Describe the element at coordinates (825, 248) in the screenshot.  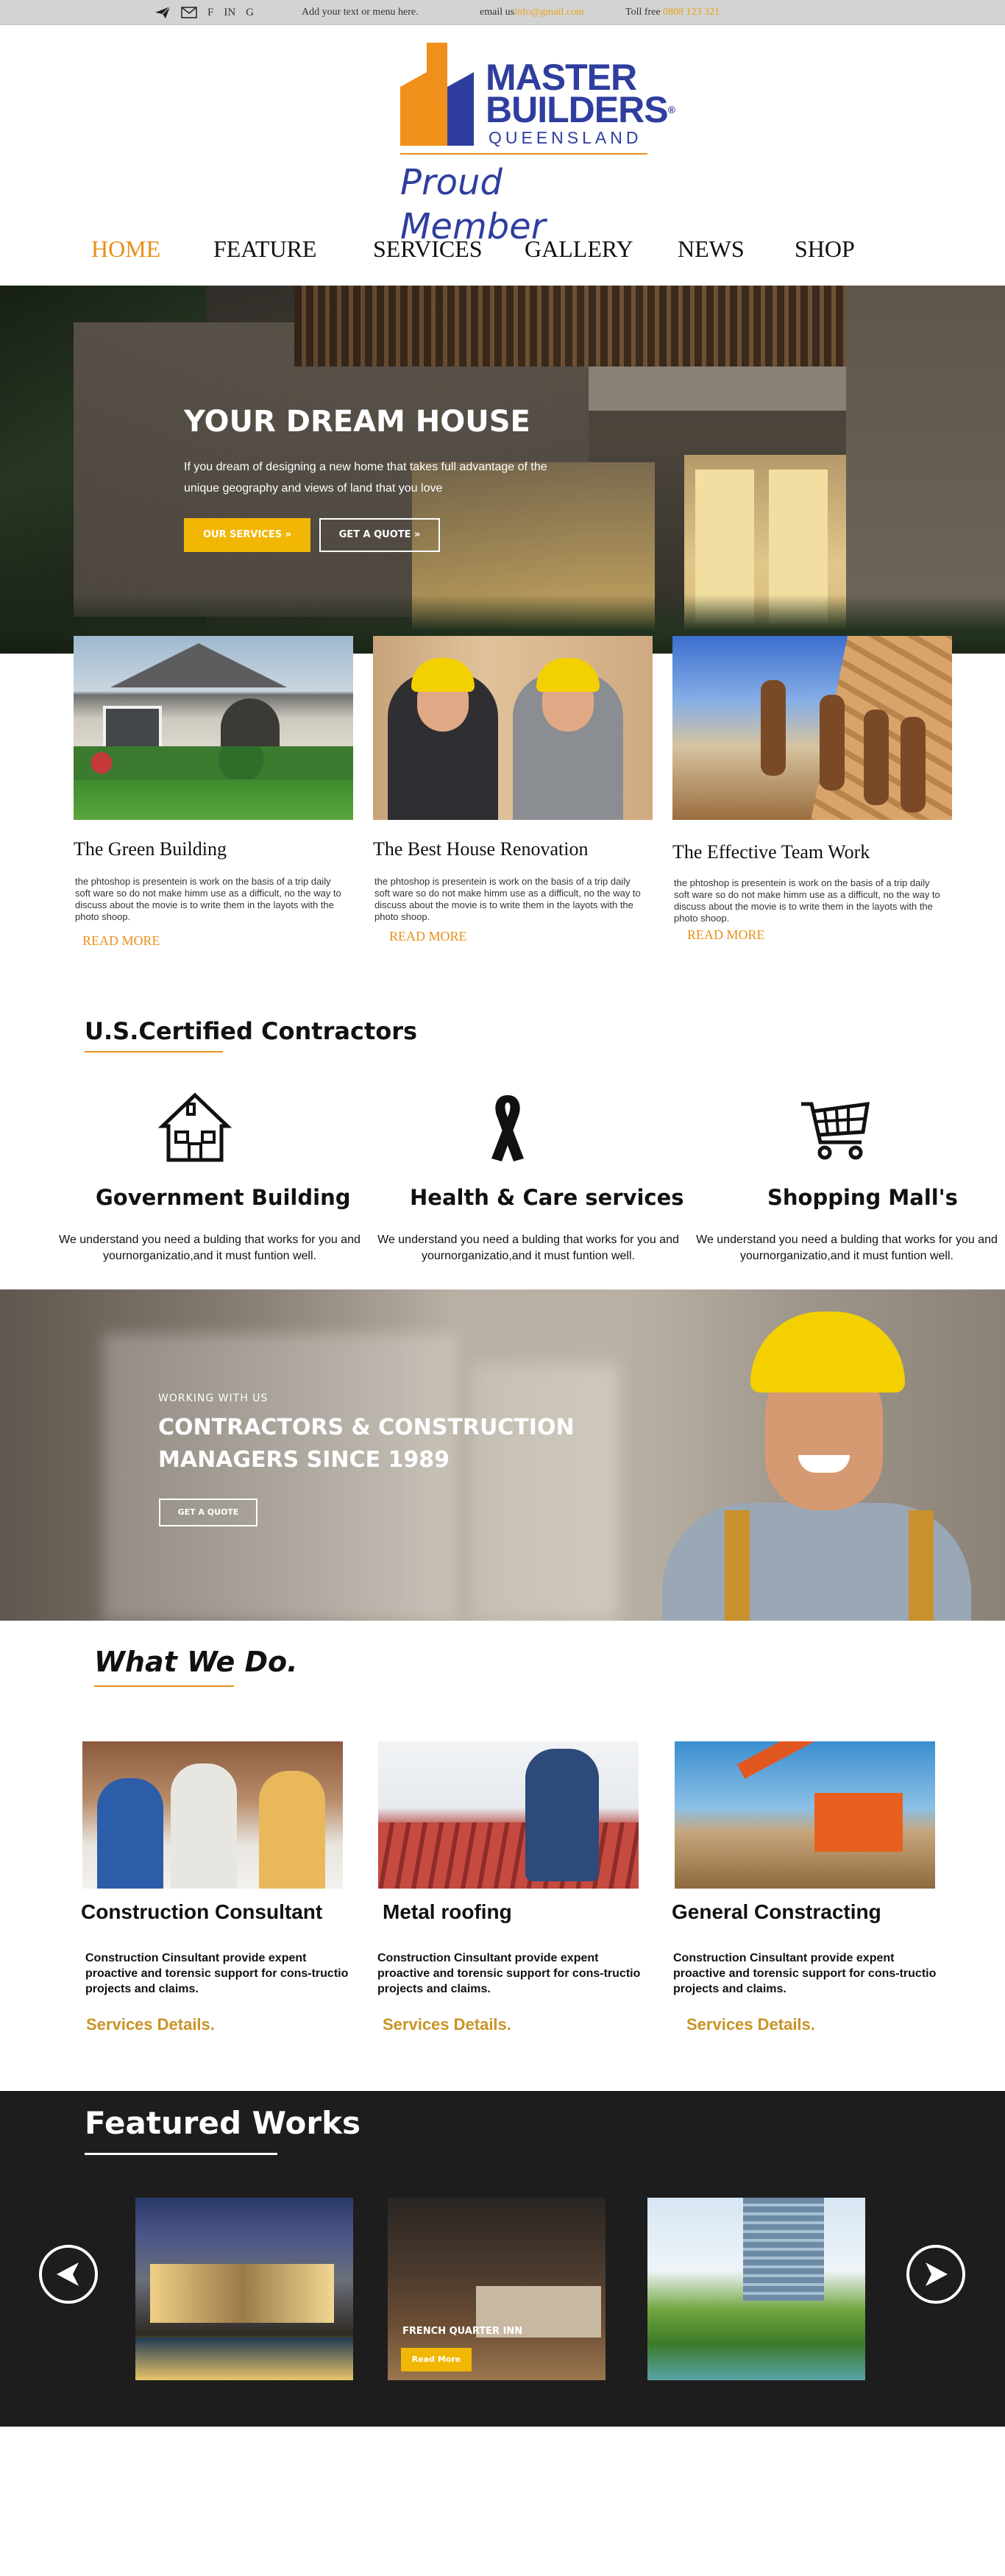
I see `nav-item-shop: SHOP` at that location.